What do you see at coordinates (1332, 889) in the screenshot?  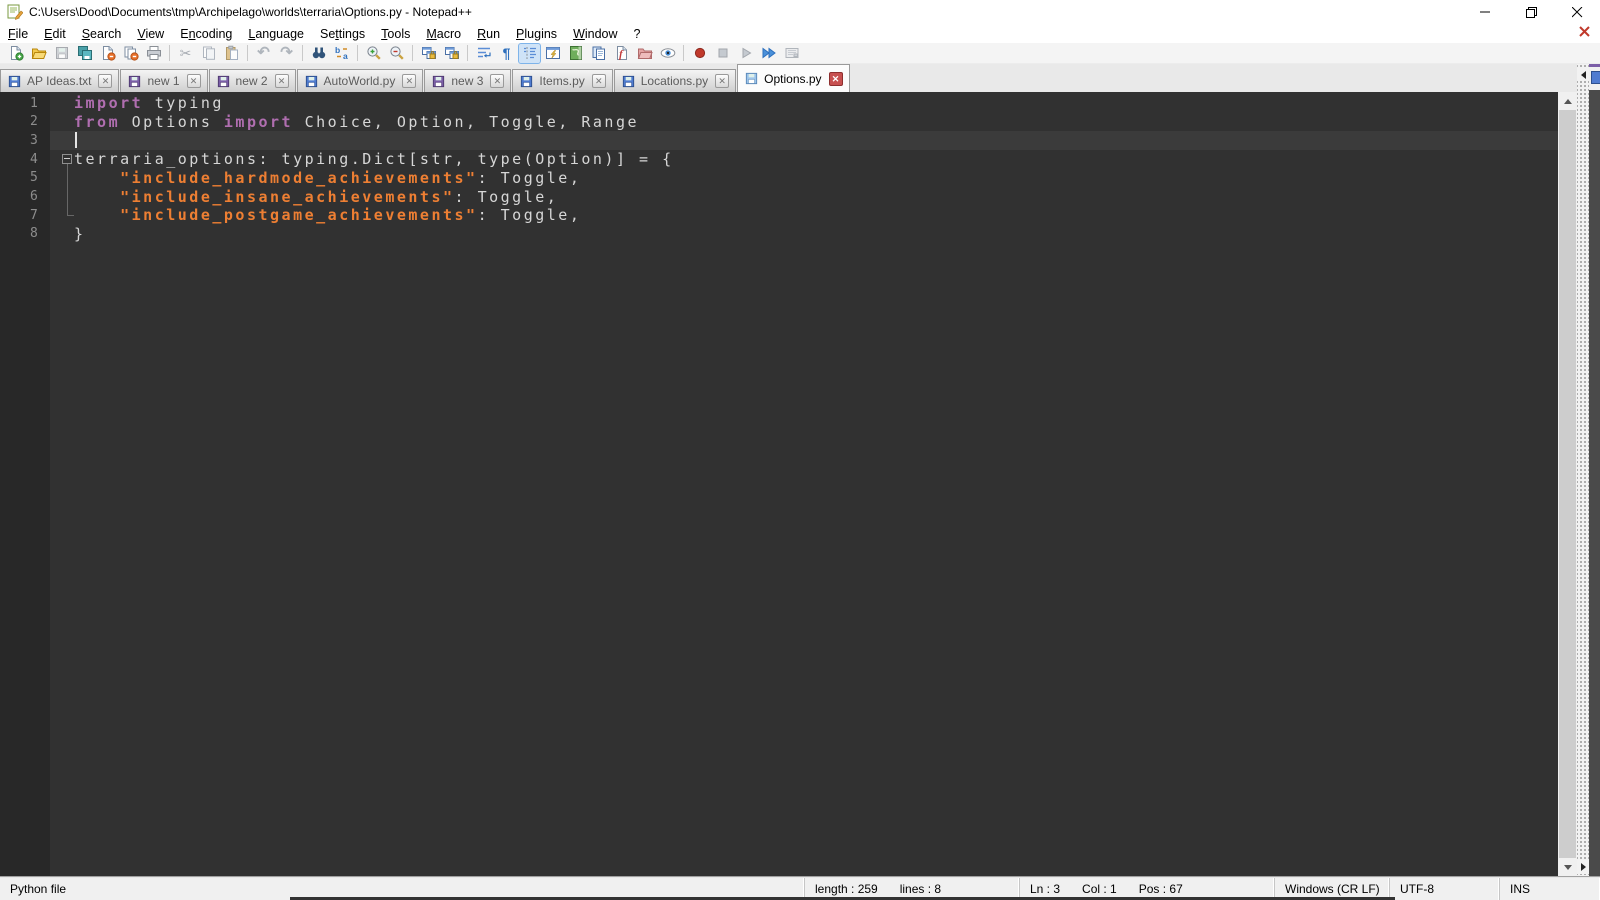 I see `eol-label: Windows (CR LF)` at bounding box center [1332, 889].